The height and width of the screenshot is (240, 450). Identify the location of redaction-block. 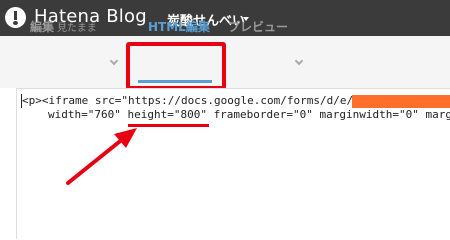
(401, 101).